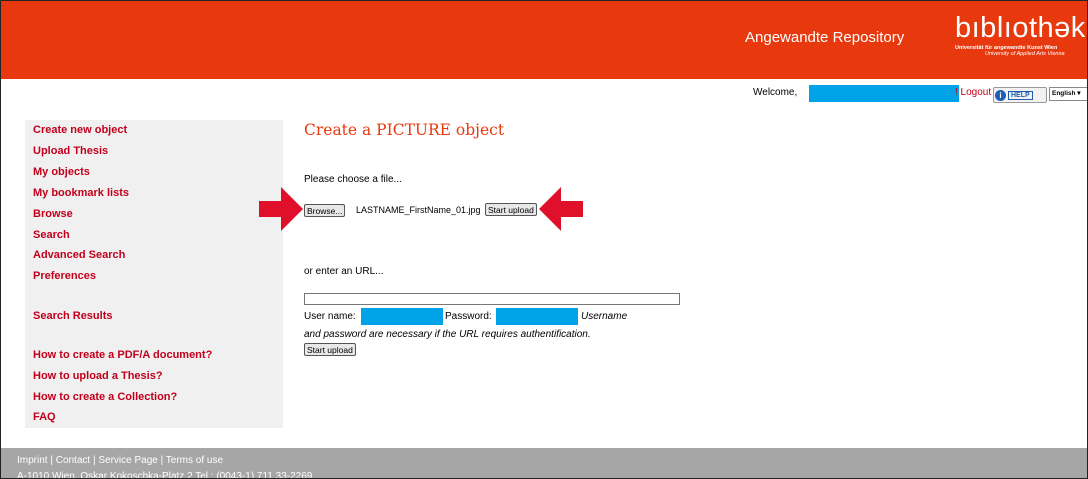  I want to click on selected-file-name: LASTNAME_FirstName_01.jpg, so click(418, 210).